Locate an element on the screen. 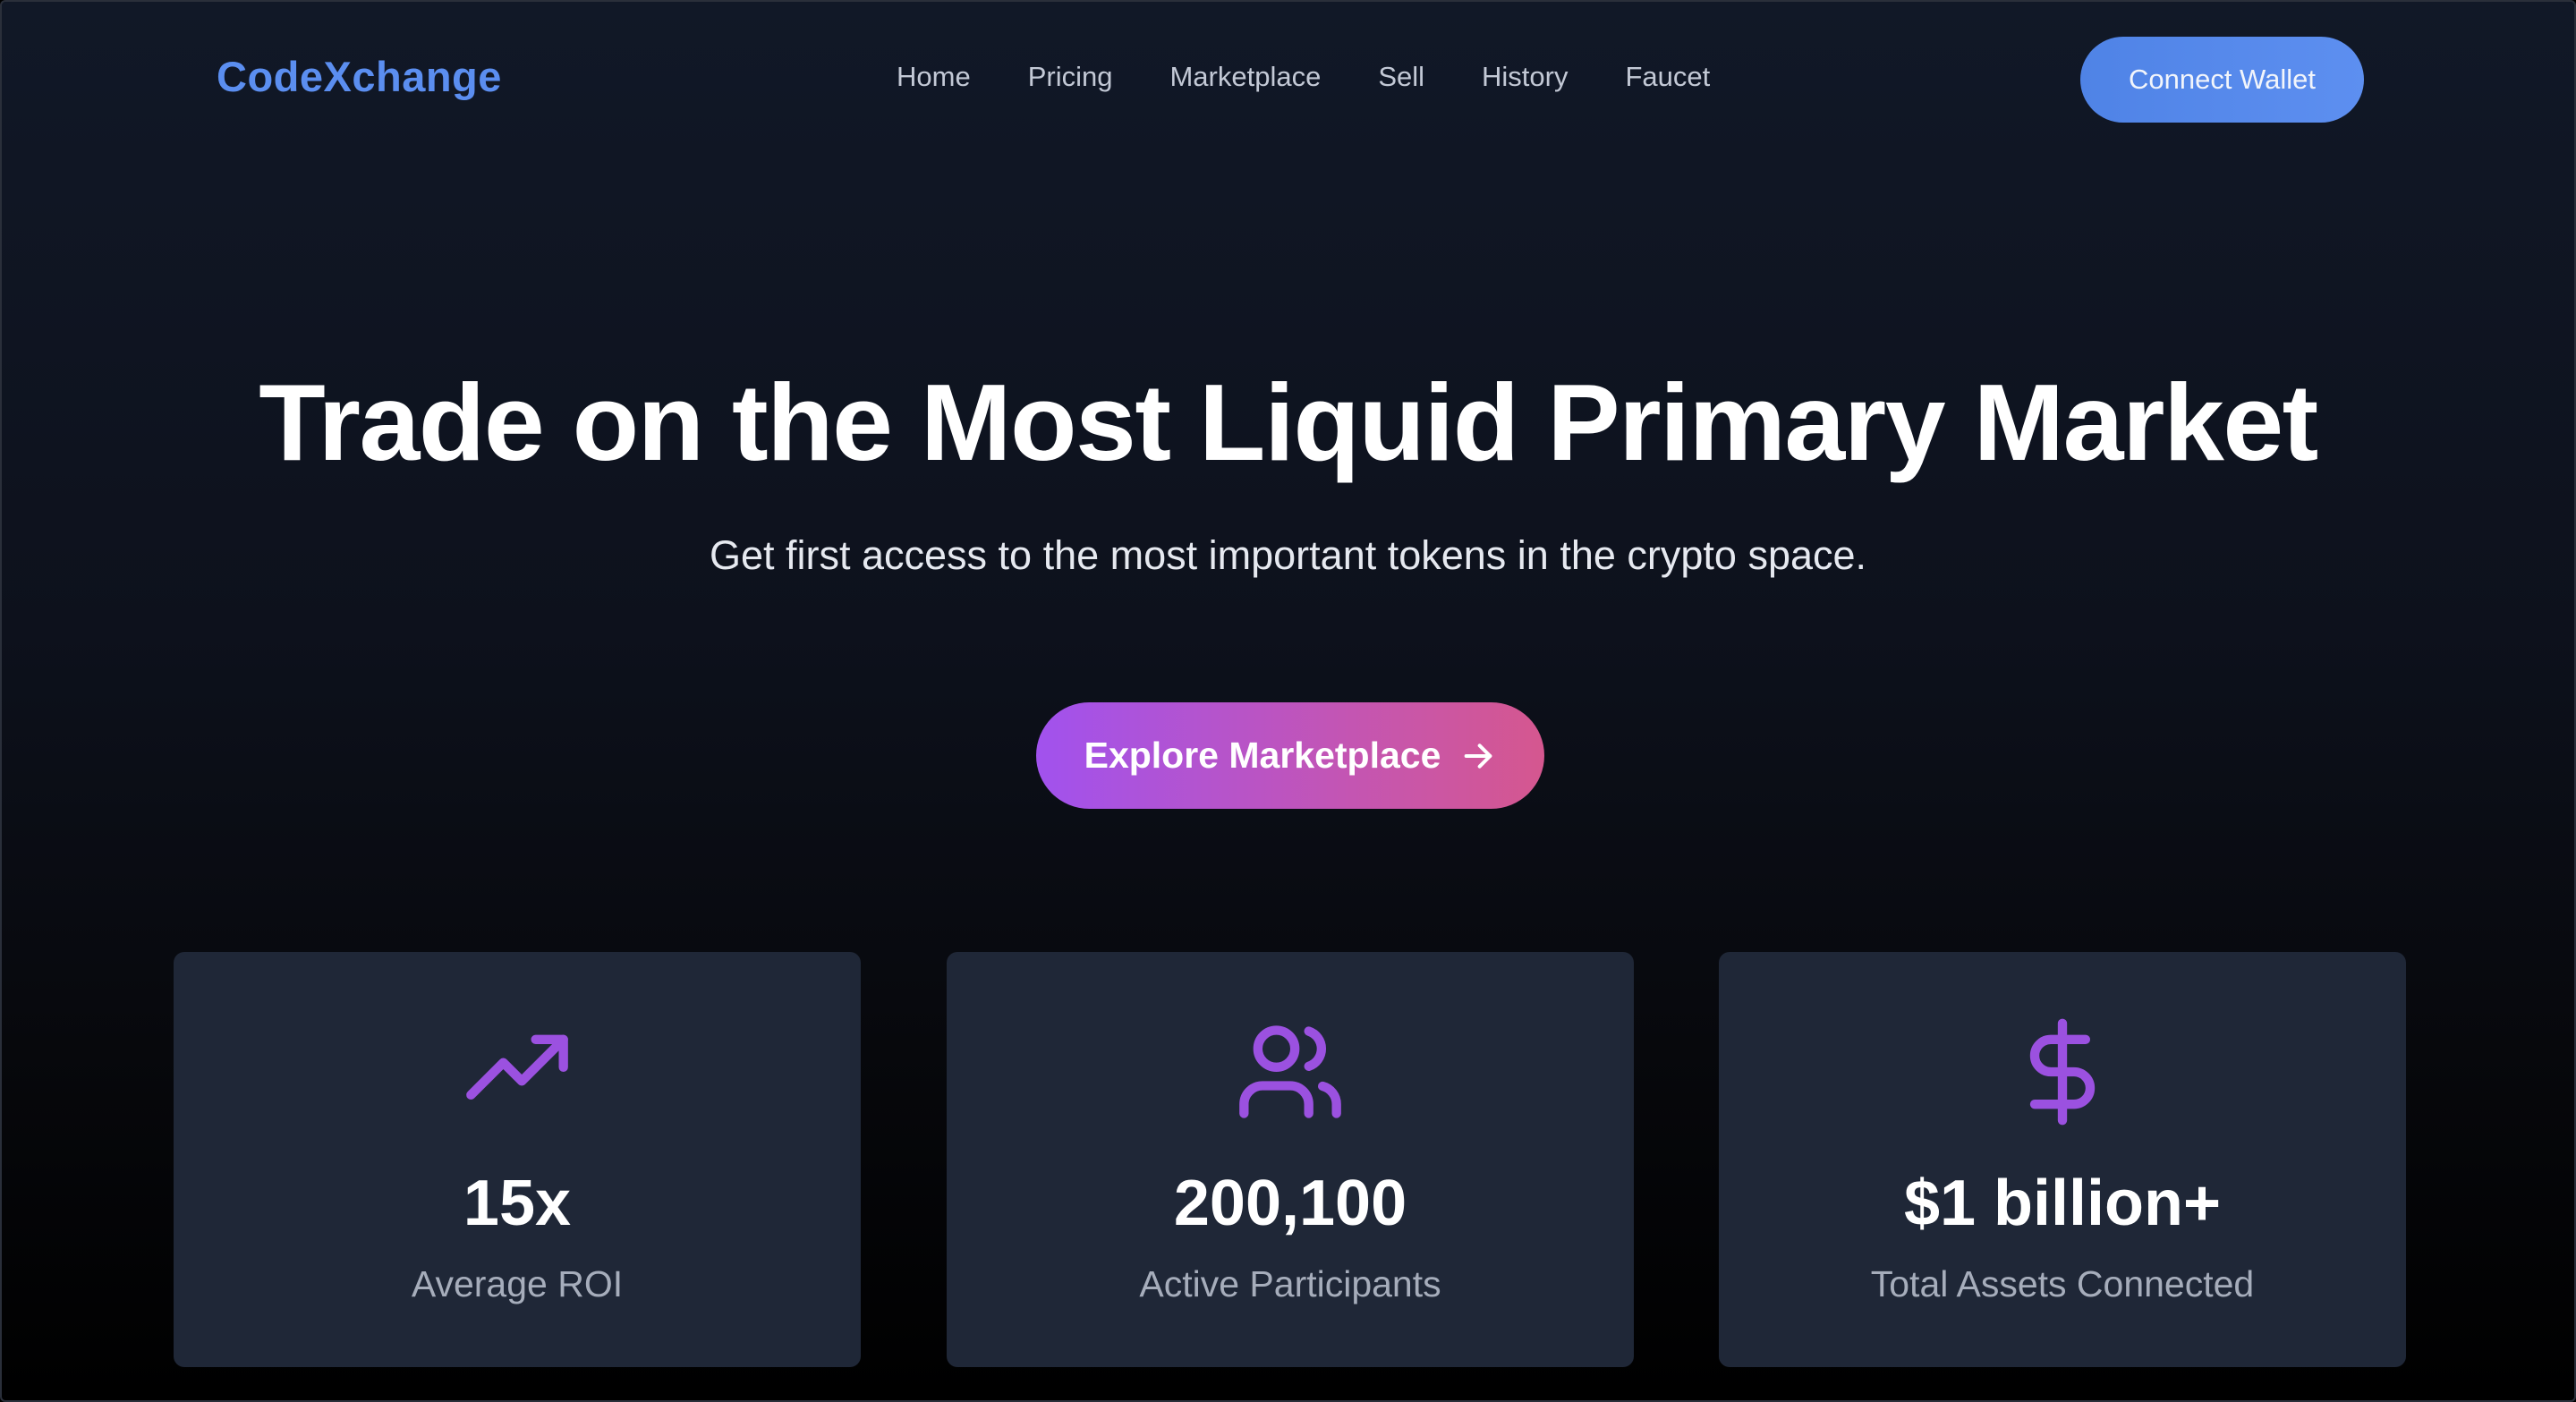  brand-logo: CodeXchange is located at coordinates (359, 77).